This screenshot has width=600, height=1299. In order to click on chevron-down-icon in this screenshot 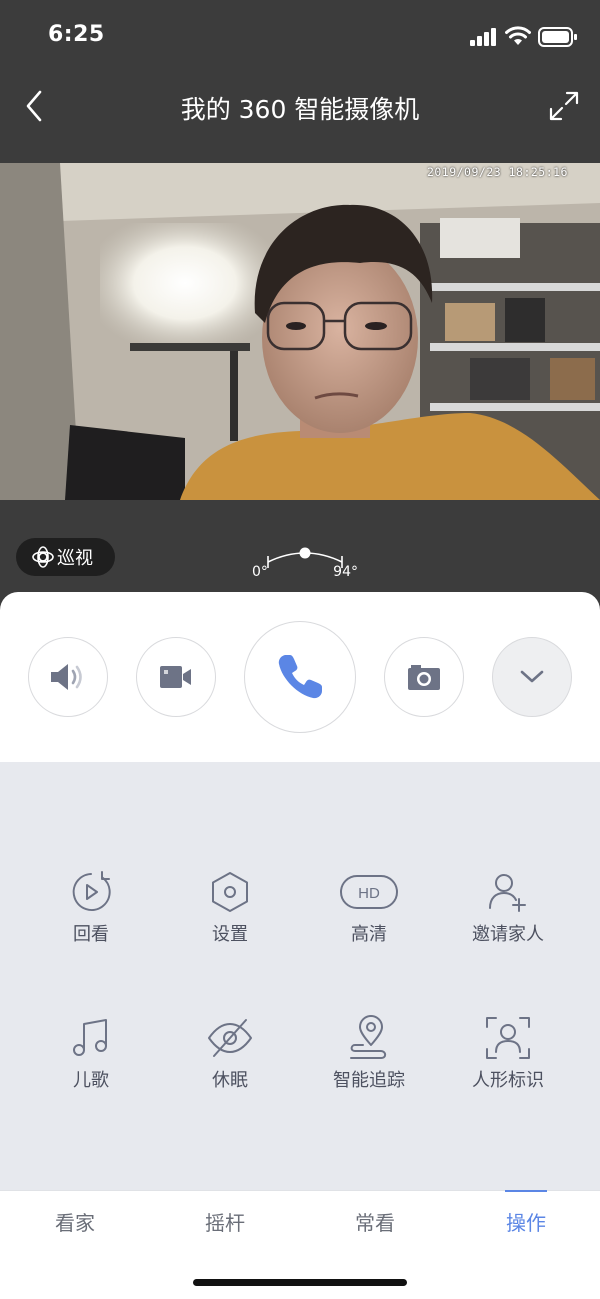, I will do `click(532, 676)`.